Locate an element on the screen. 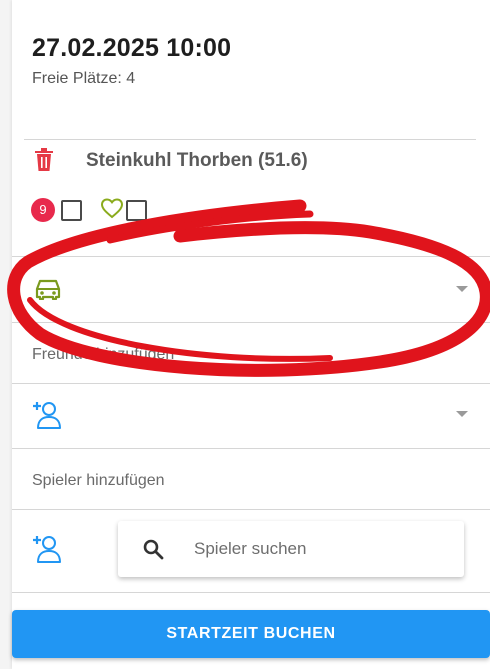  players-section-label: Spieler hinzufügen is located at coordinates (98, 480).